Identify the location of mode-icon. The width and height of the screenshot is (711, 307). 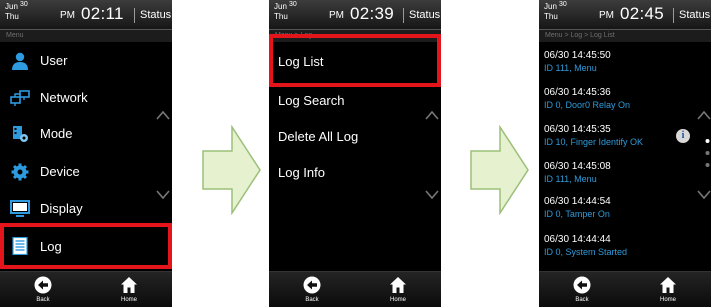
(20, 134).